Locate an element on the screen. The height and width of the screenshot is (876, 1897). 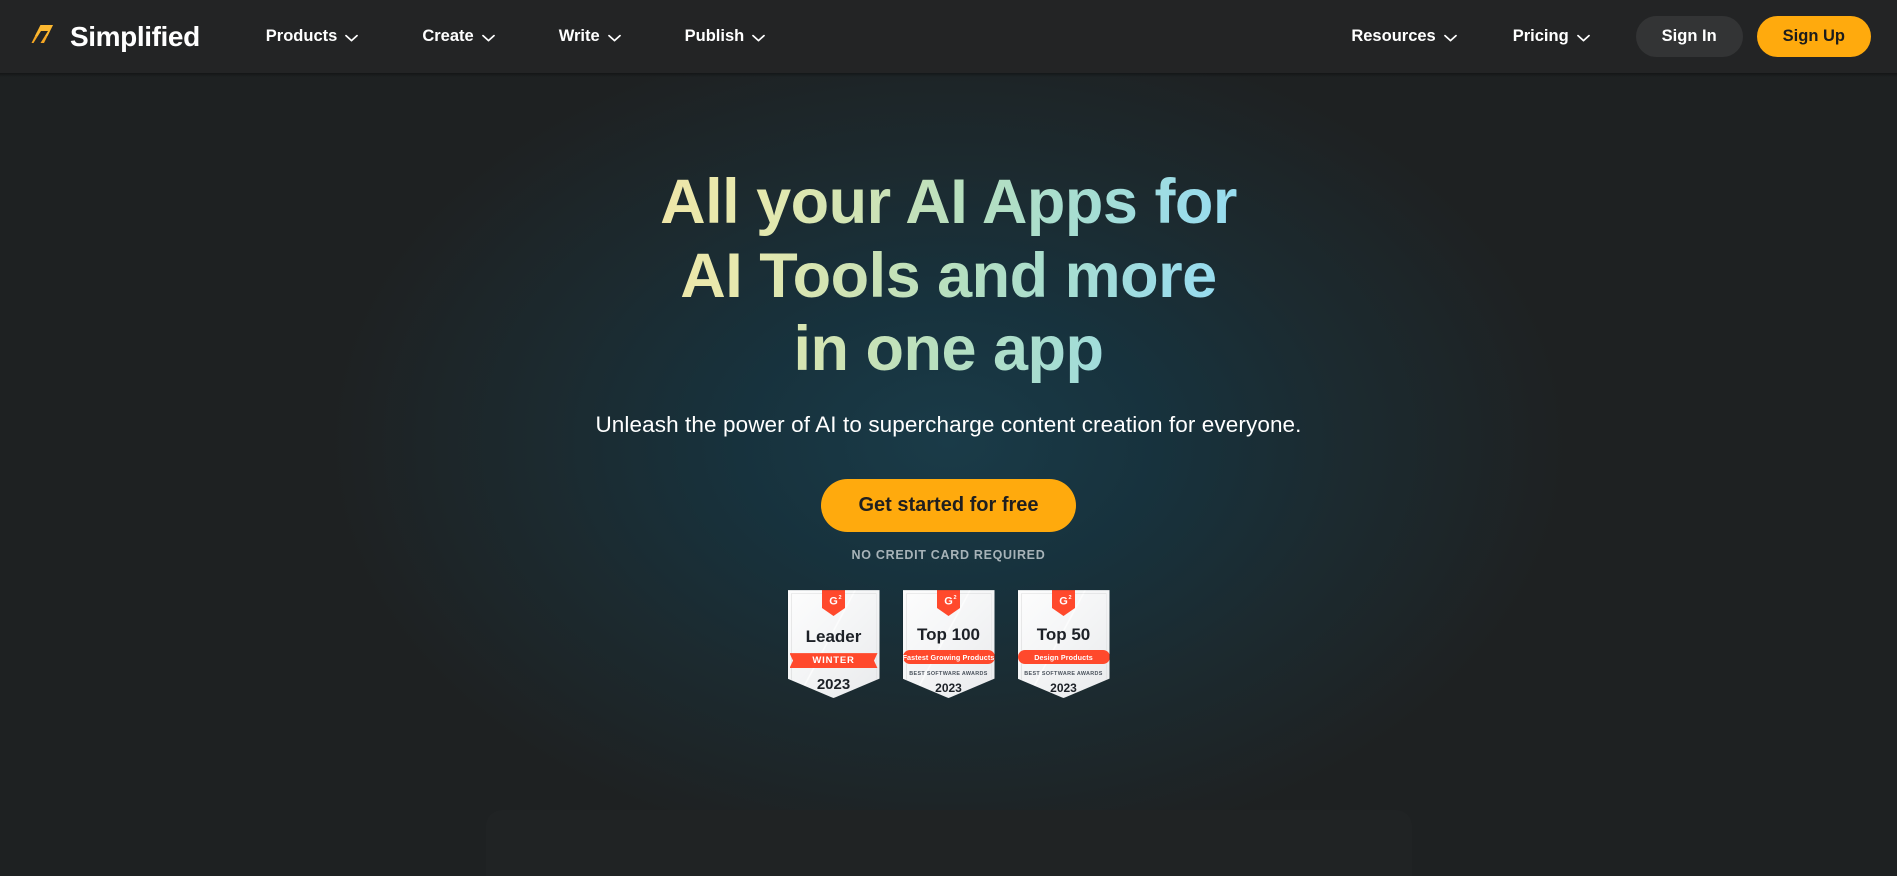
badge-title: Top 100 is located at coordinates (948, 635).